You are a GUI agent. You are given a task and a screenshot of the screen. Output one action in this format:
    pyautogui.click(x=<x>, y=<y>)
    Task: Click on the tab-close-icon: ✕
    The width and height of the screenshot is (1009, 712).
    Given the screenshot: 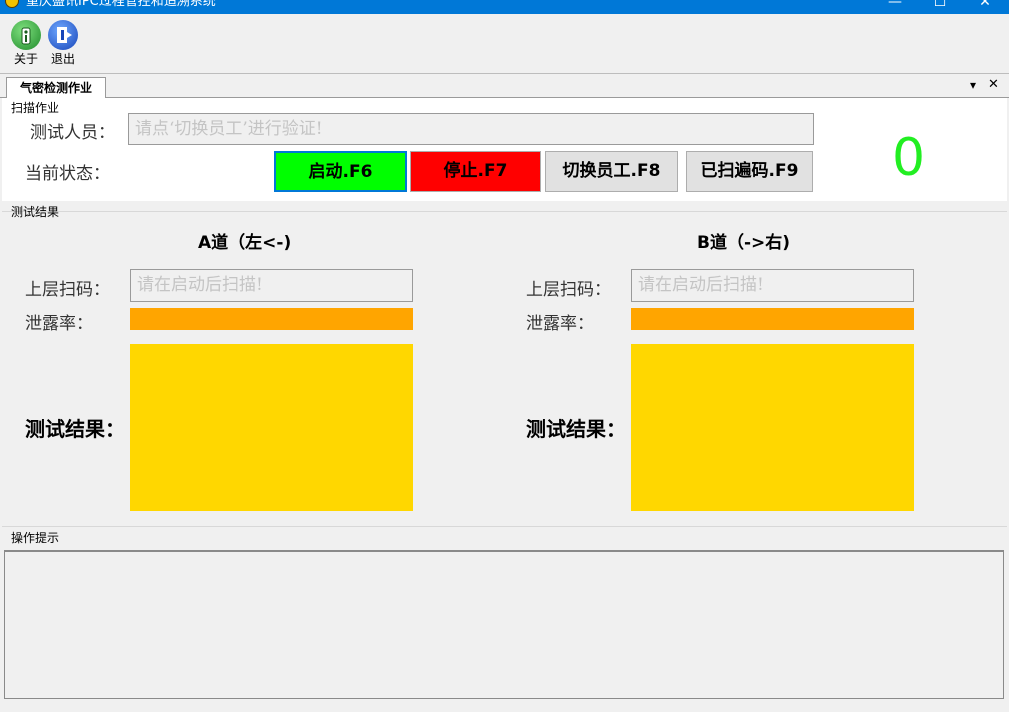 What is the action you would take?
    pyautogui.click(x=993, y=84)
    